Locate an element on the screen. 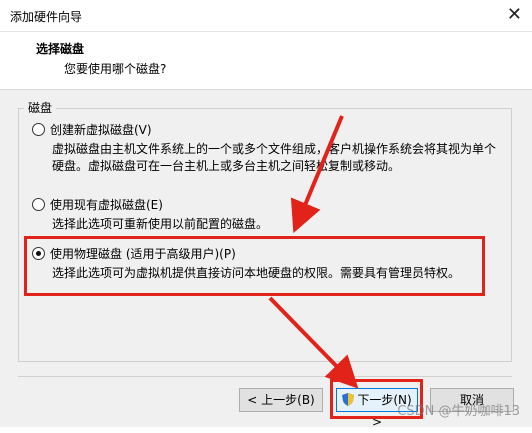 The width and height of the screenshot is (532, 433). option-description: 硬盘。虚拟磁盘可在一台主机上或多台主机之间轻松复制或移动。 is located at coordinates (226, 166).